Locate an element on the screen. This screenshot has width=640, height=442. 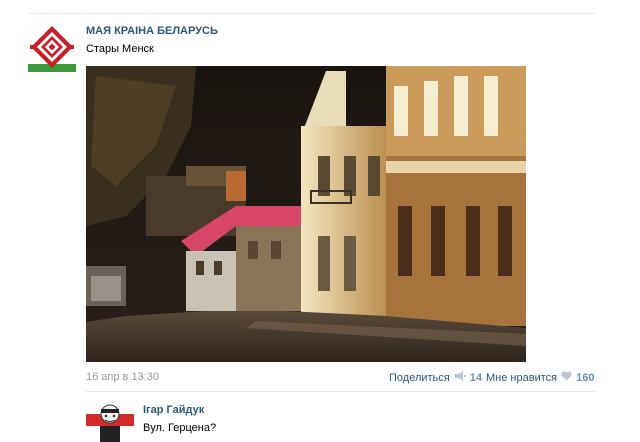
comment-avatar is located at coordinates (110, 421).